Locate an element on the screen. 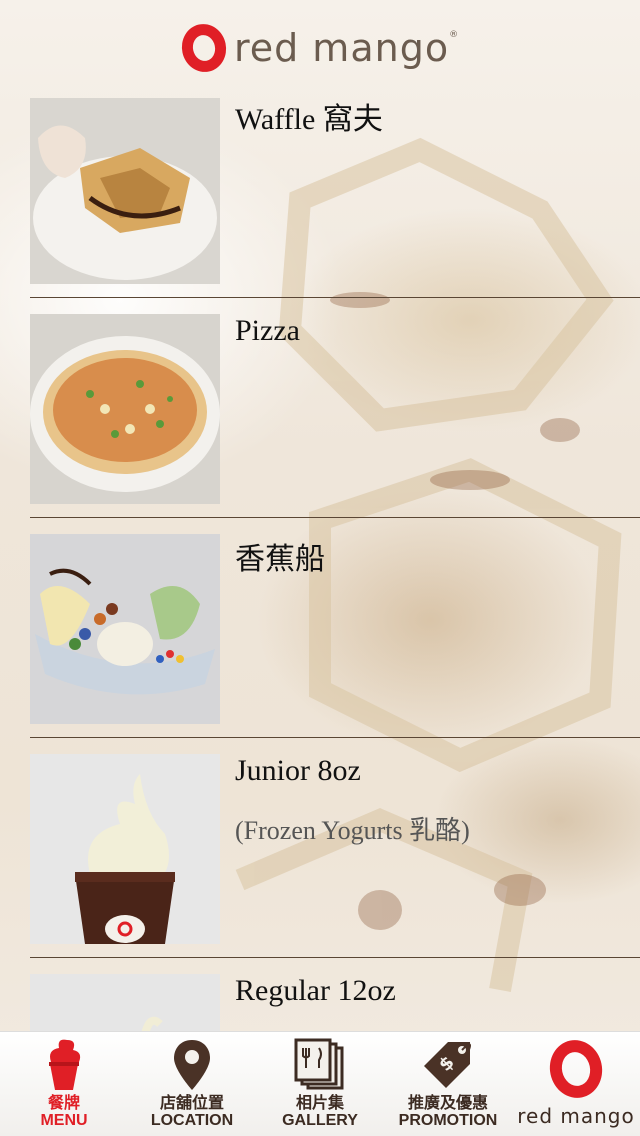 The height and width of the screenshot is (1136, 640). menu-item-title: Waffle 窩夫 is located at coordinates (309, 119).